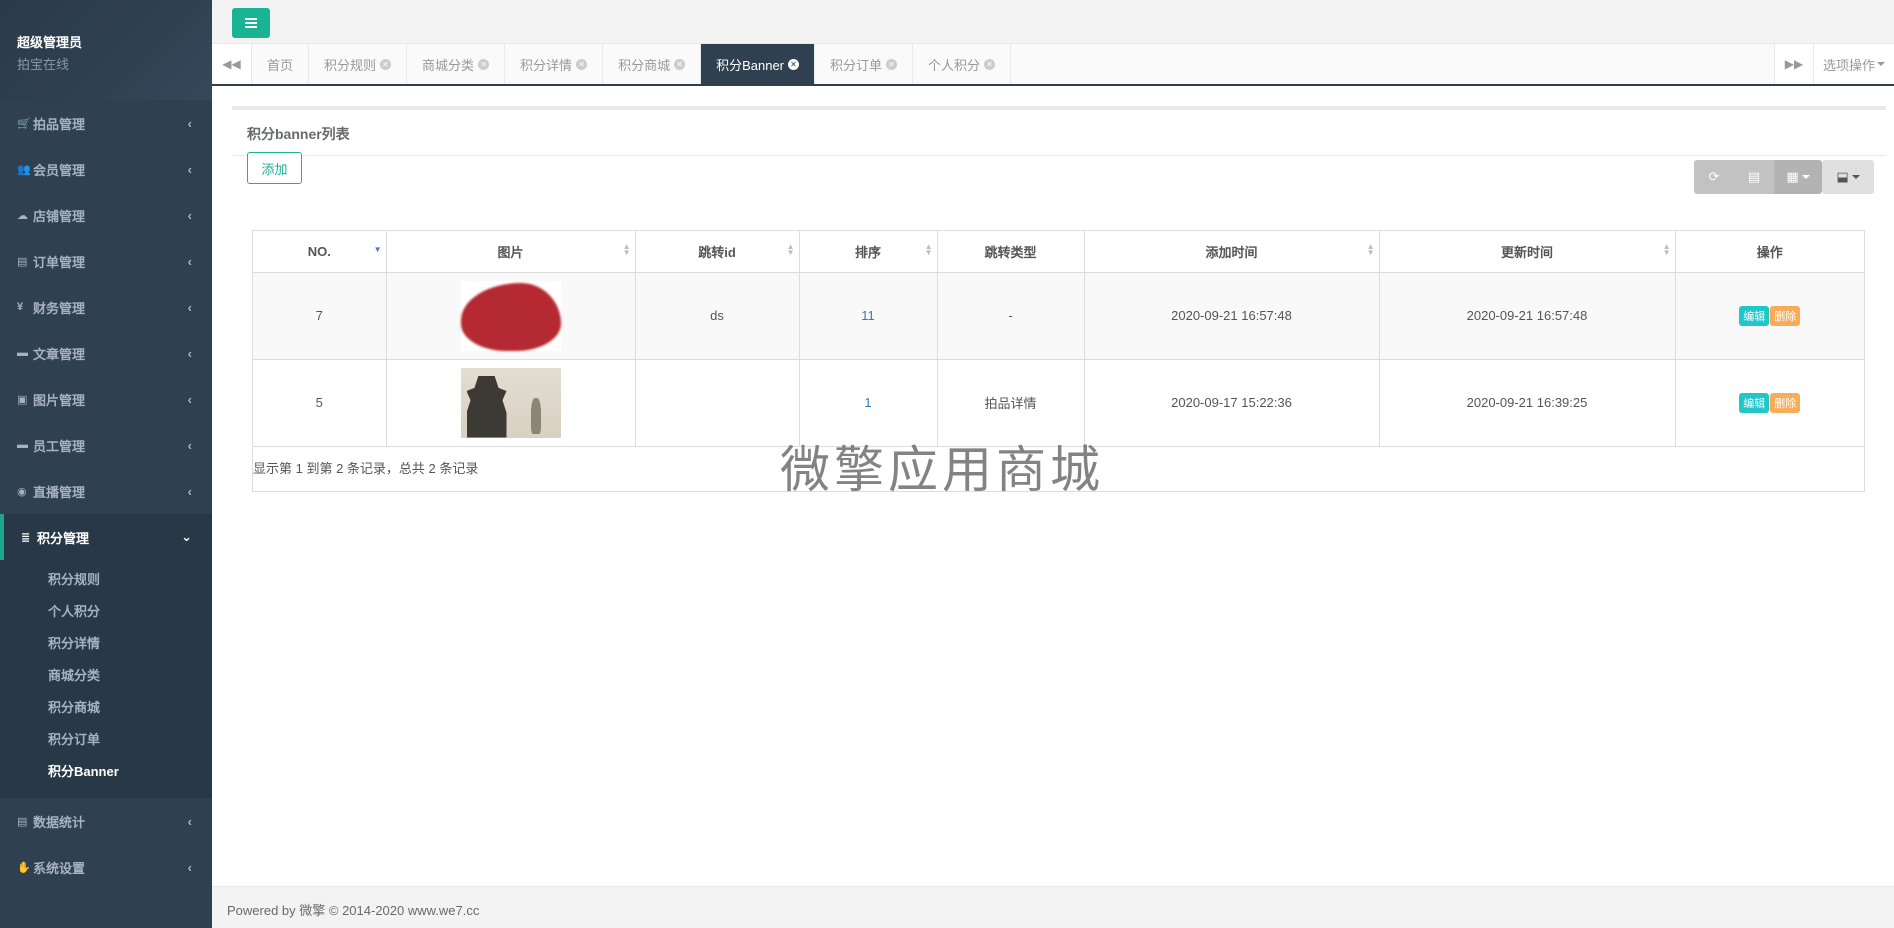 This screenshot has width=1894, height=928. What do you see at coordinates (1527, 252) in the screenshot?
I see `column-header-updated: 更新时间 ▲ ▼` at bounding box center [1527, 252].